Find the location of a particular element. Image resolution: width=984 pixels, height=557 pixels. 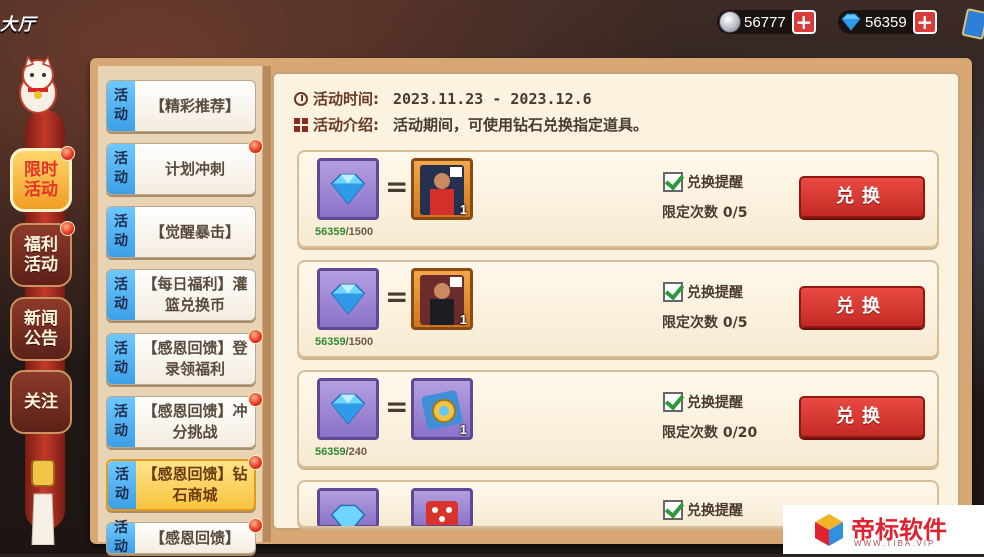

event-desc-row: 活动介绍: 活动期间，可使用钻石兑换指定道具。 is located at coordinates (471, 124).